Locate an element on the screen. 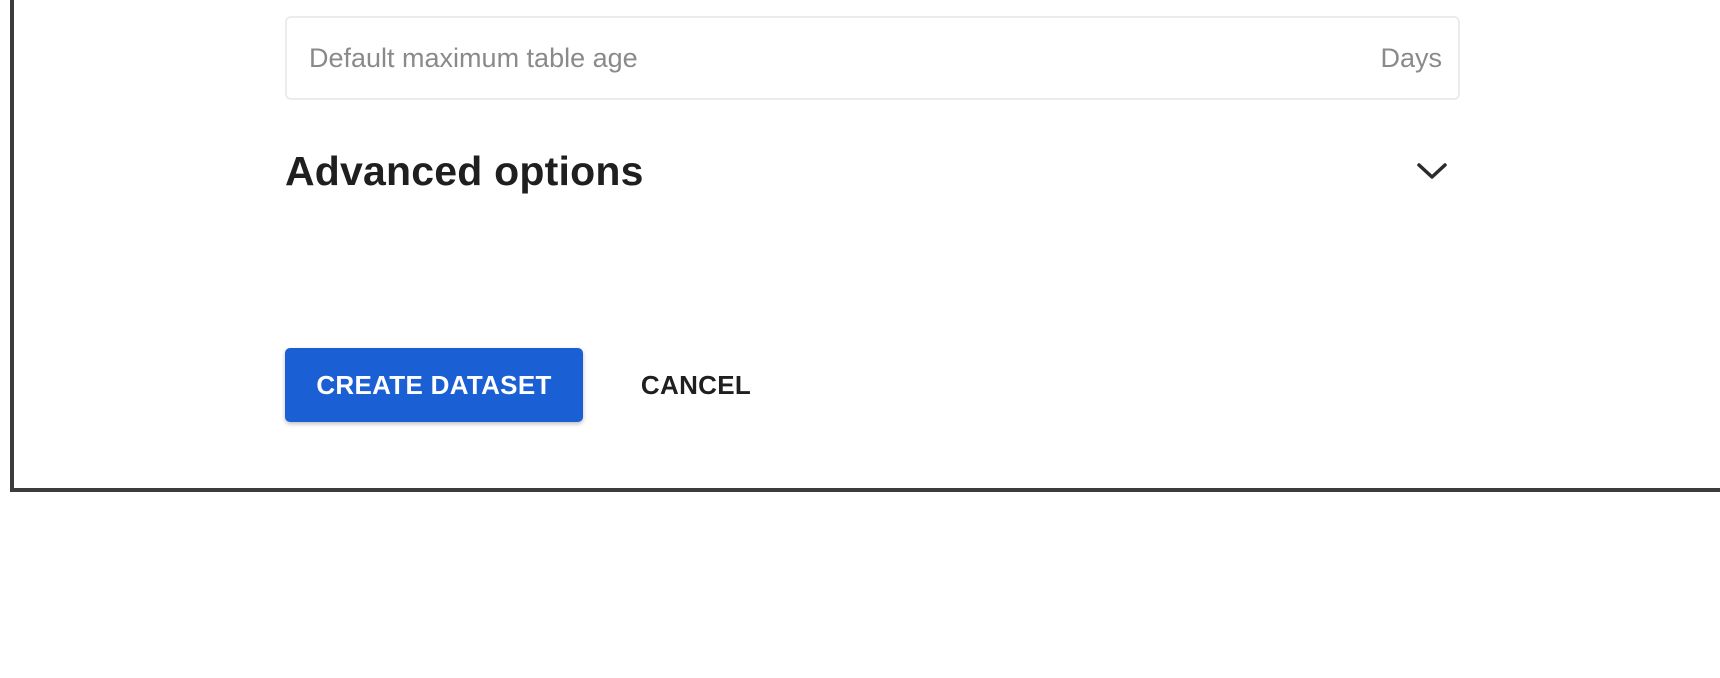 This screenshot has height=678, width=1720. table-age-placeholder: Default maximum table age is located at coordinates (473, 57).